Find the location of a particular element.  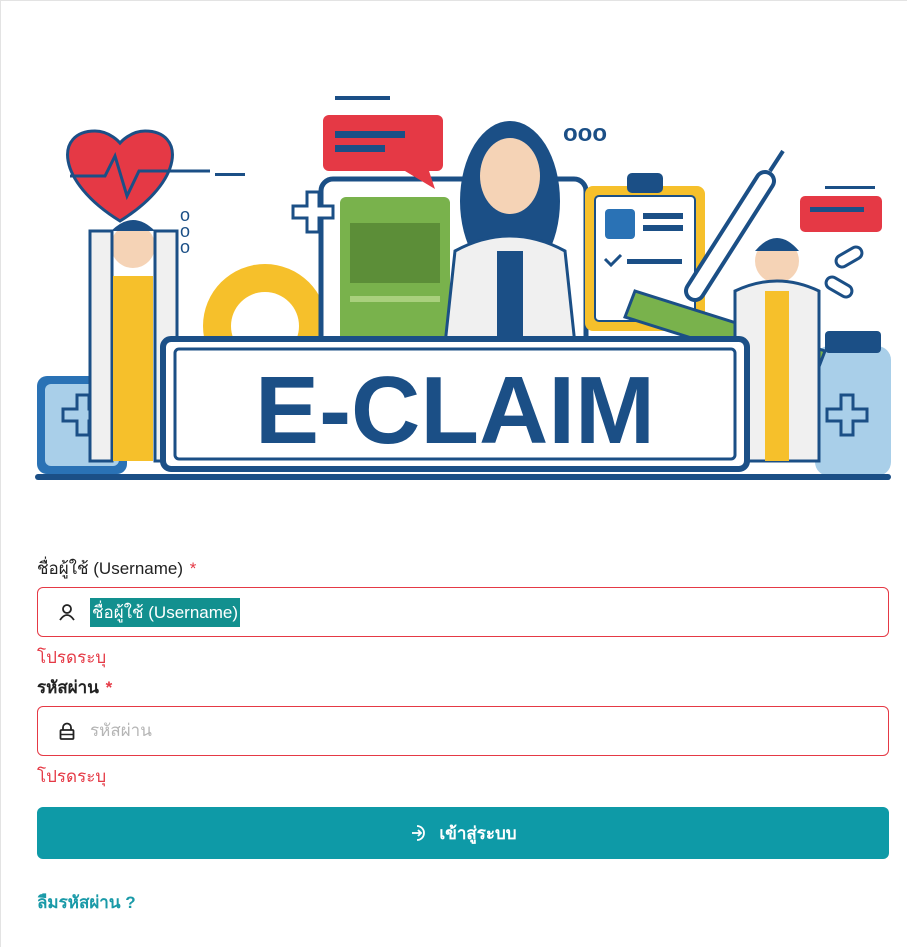

username-error-message: โปรดระบุ is located at coordinates (72, 657).